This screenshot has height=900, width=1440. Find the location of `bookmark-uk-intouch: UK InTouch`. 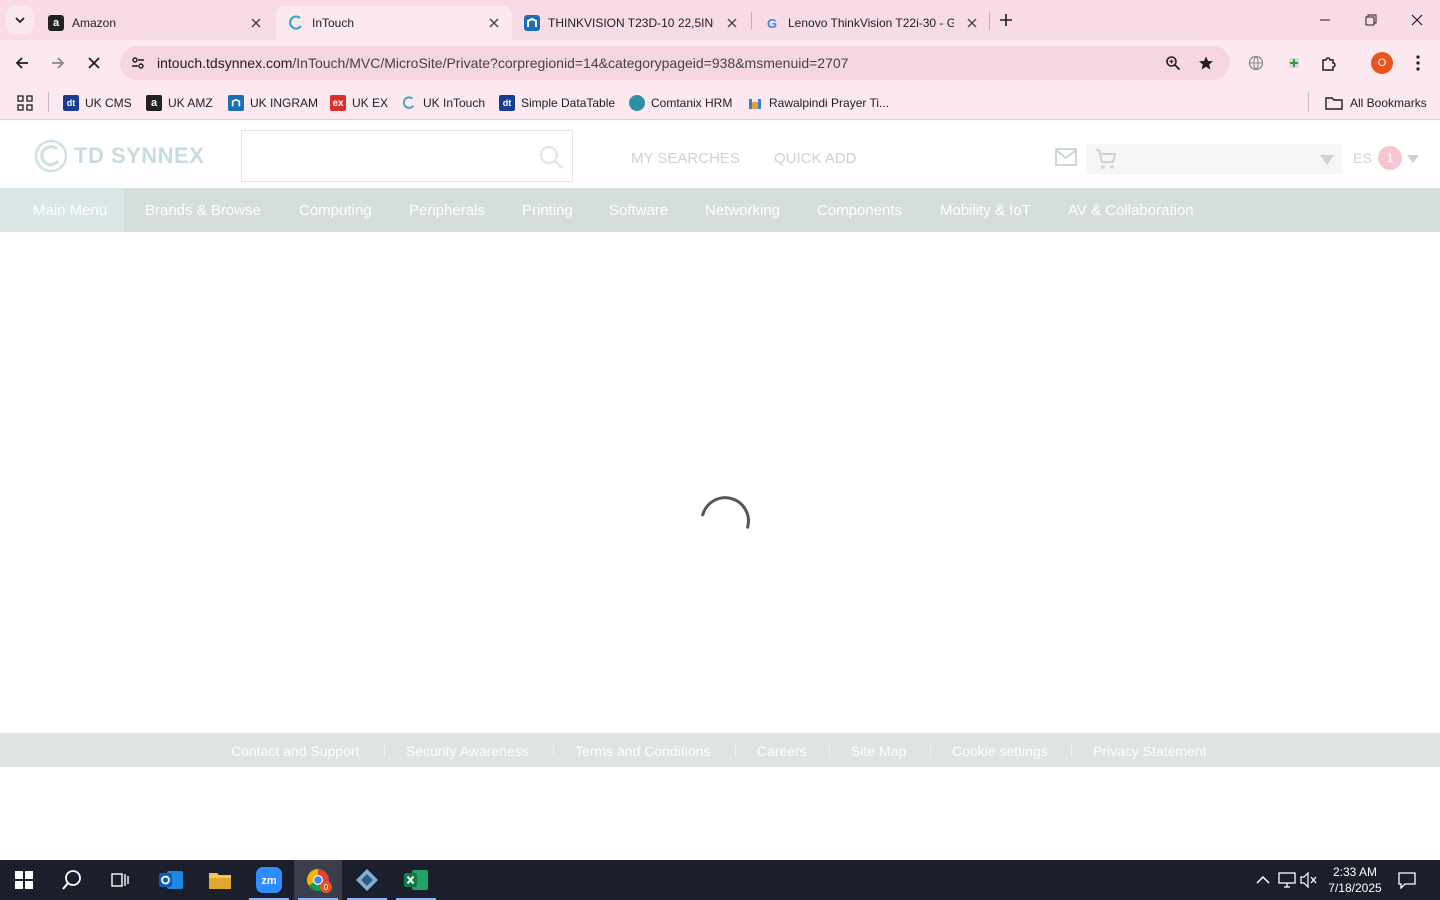

bookmark-uk-intouch: UK InTouch is located at coordinates (443, 103).